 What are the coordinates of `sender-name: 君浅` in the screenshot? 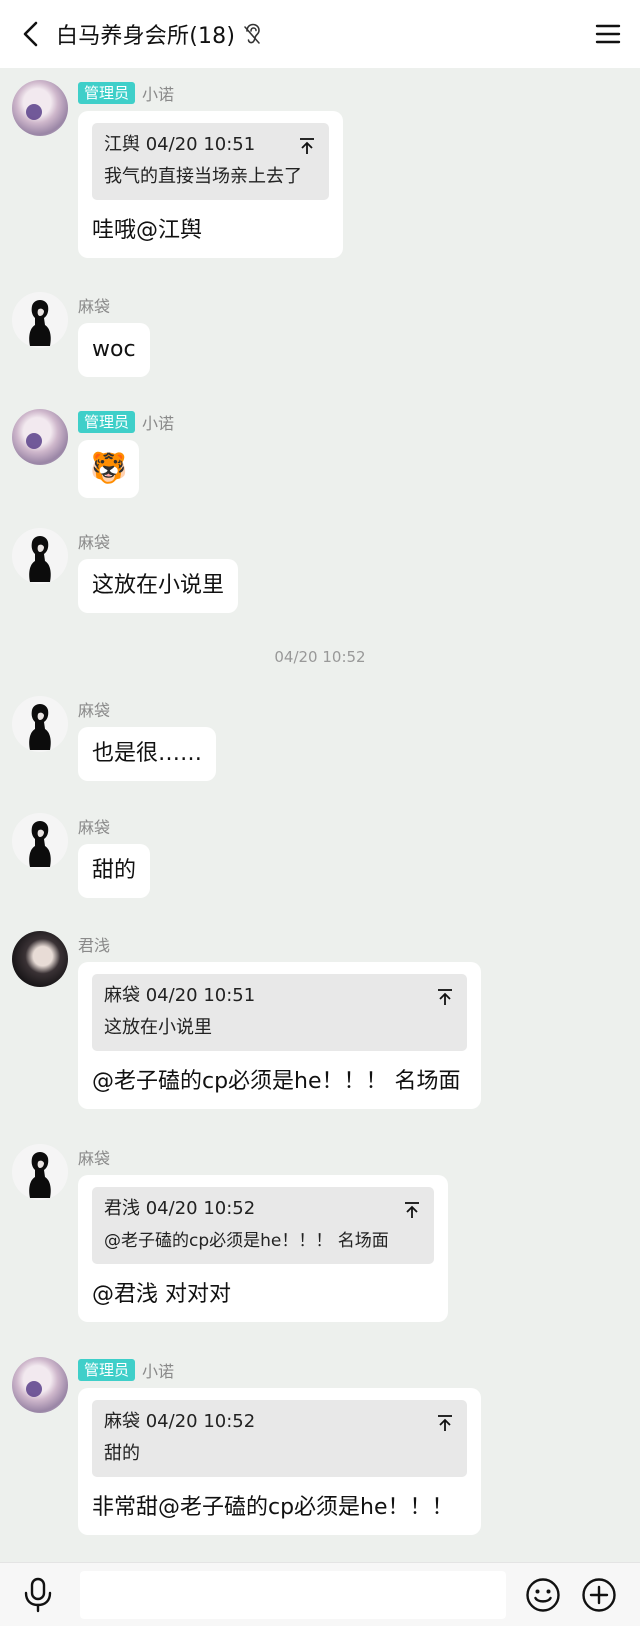 It's located at (94, 944).